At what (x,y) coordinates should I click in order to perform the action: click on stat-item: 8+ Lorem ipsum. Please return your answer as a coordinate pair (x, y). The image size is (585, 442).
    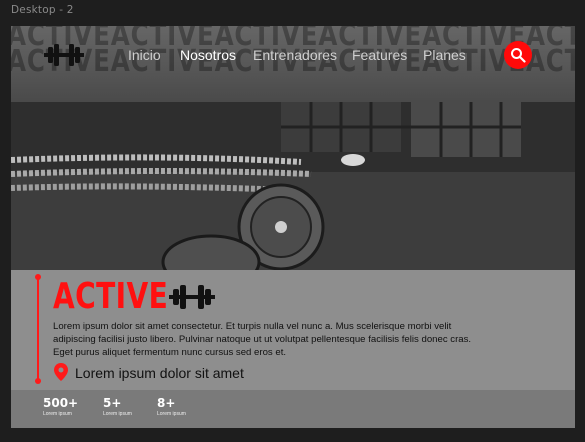
    Looking at the image, I should click on (171, 406).